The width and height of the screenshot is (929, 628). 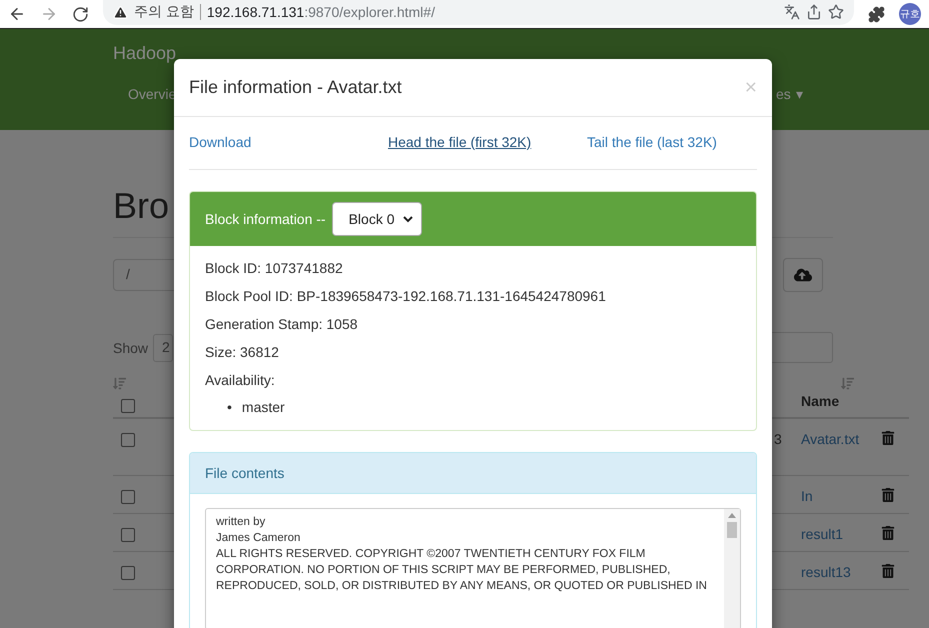 What do you see at coordinates (910, 14) in the screenshot?
I see `profile-avatar: 규호` at bounding box center [910, 14].